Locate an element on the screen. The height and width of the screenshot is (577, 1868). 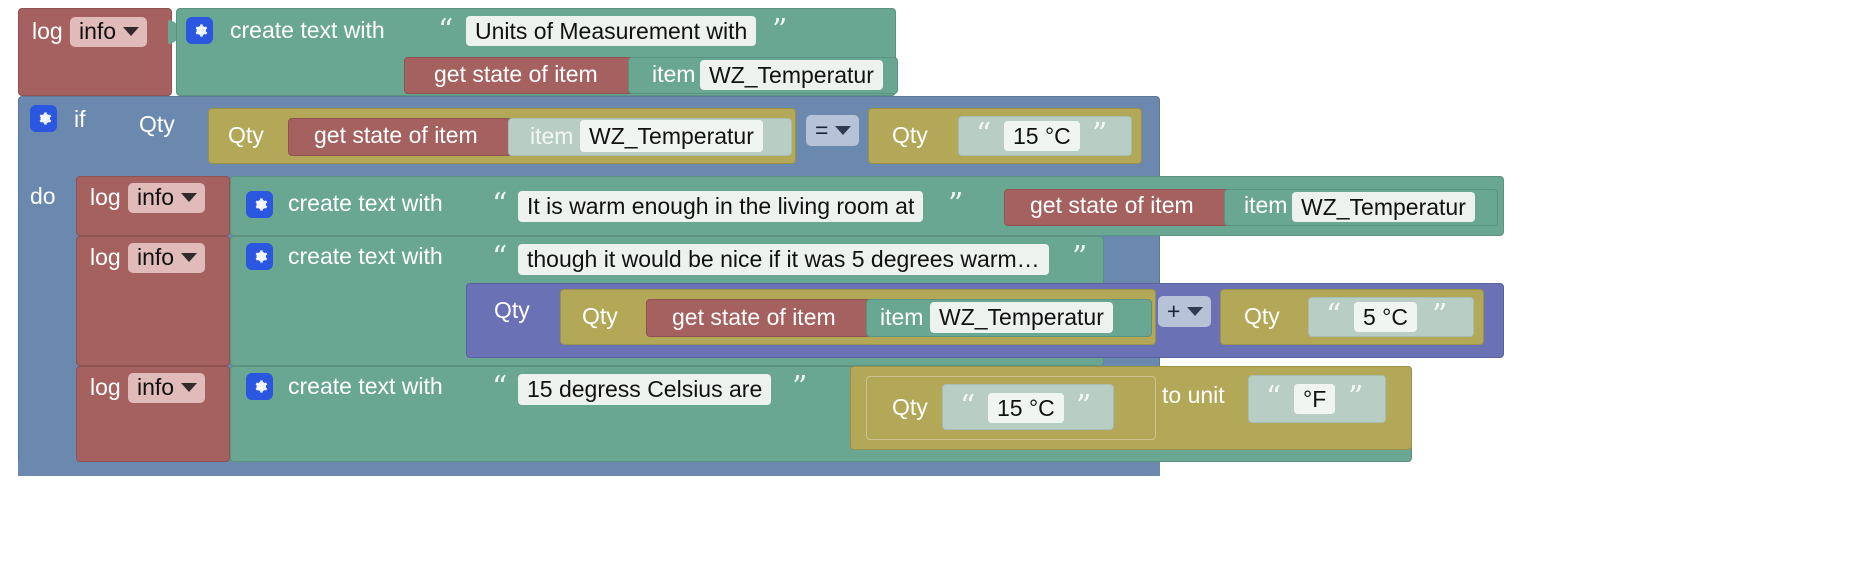
quote-close-icon-5: ” is located at coordinates (1440, 315).